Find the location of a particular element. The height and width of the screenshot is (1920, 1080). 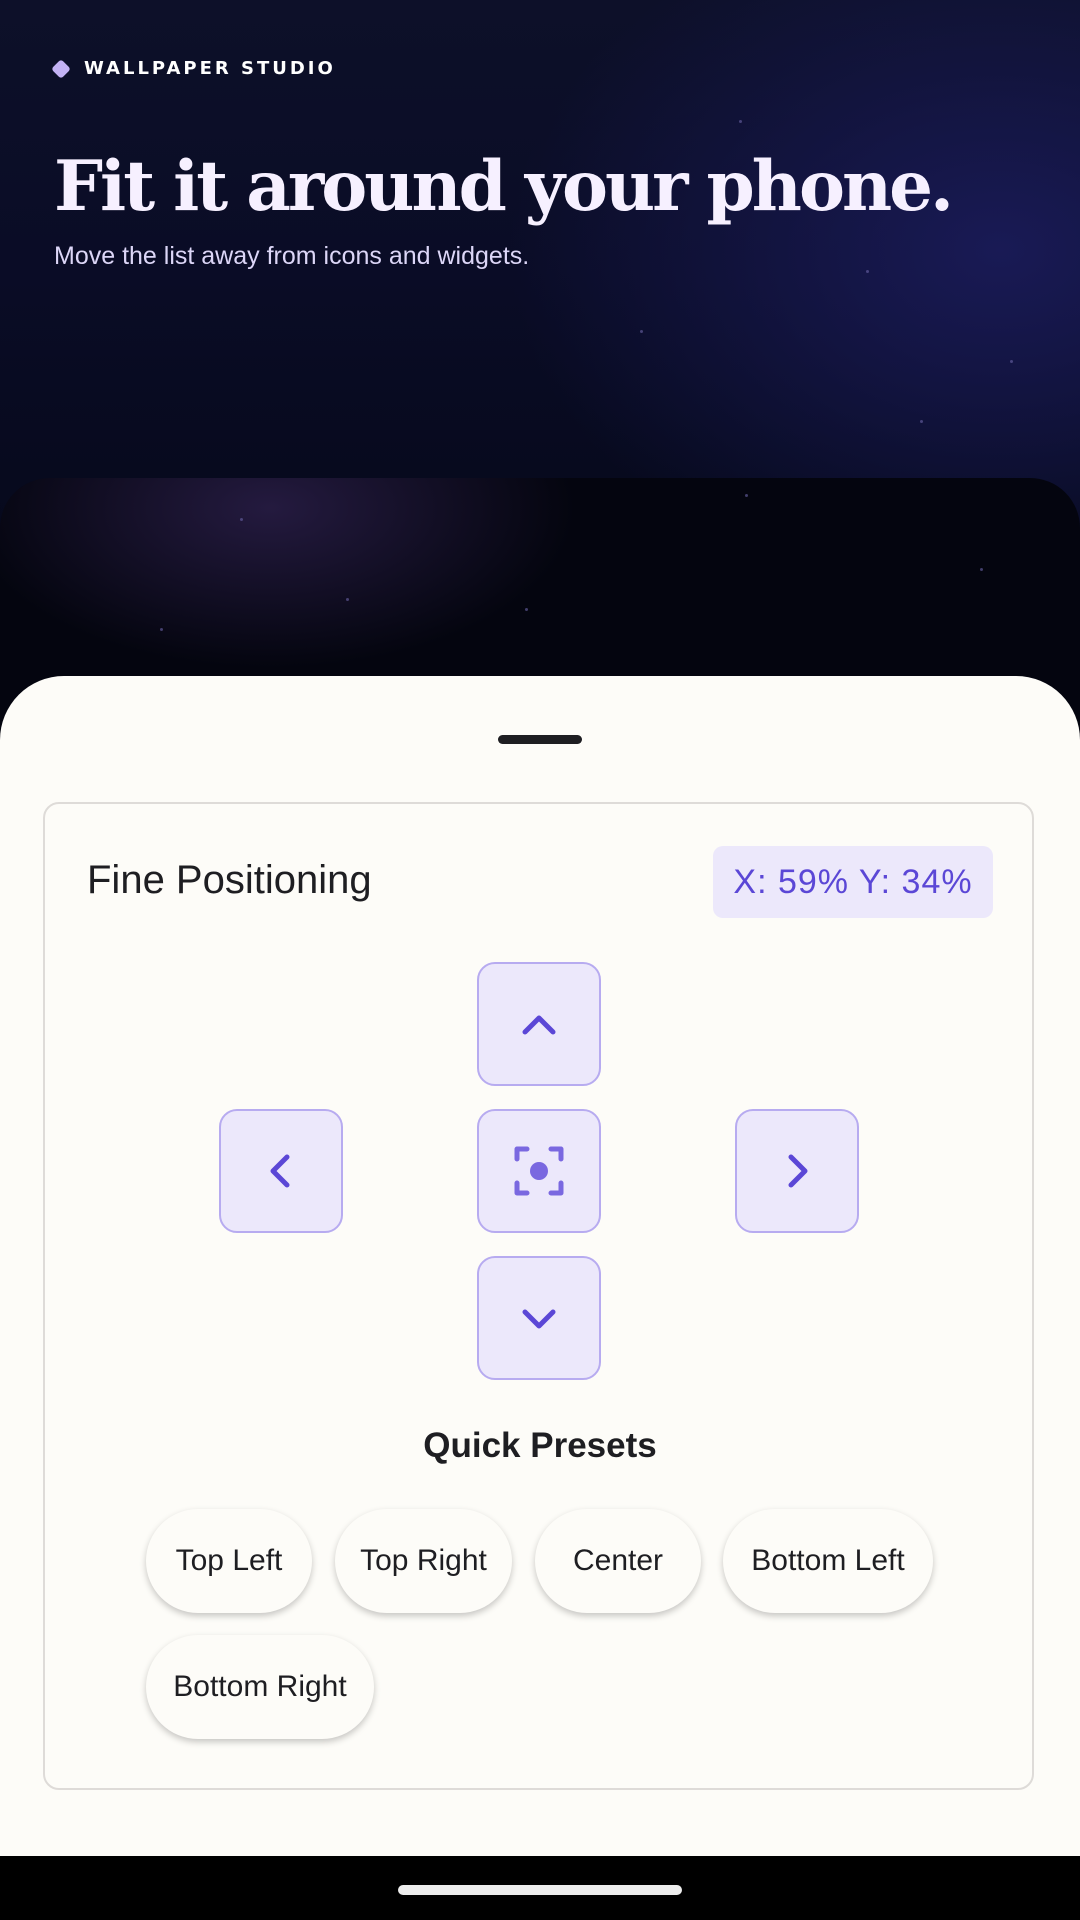

chevron-up-icon is located at coordinates (539, 1025).